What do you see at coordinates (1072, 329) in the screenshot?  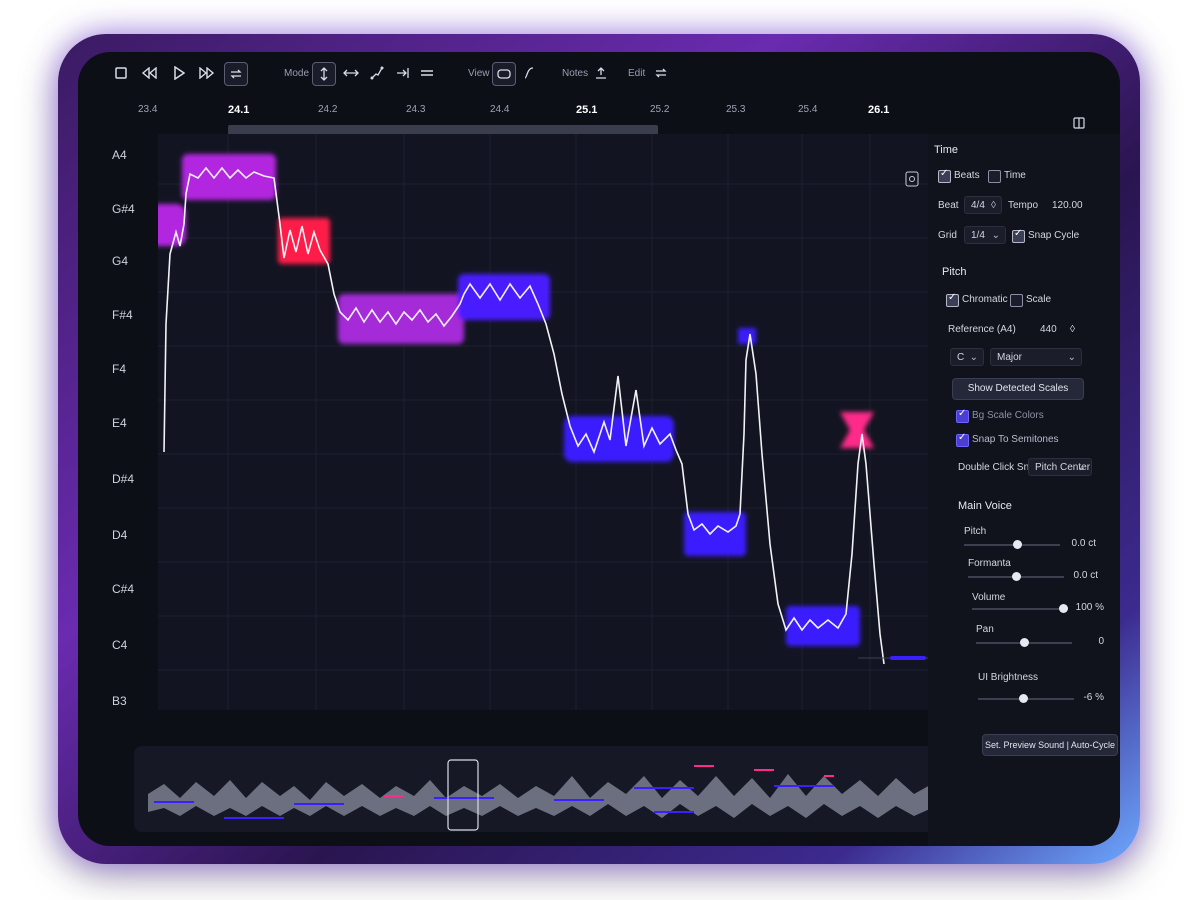 I see `stepper-icon: ◊` at bounding box center [1072, 329].